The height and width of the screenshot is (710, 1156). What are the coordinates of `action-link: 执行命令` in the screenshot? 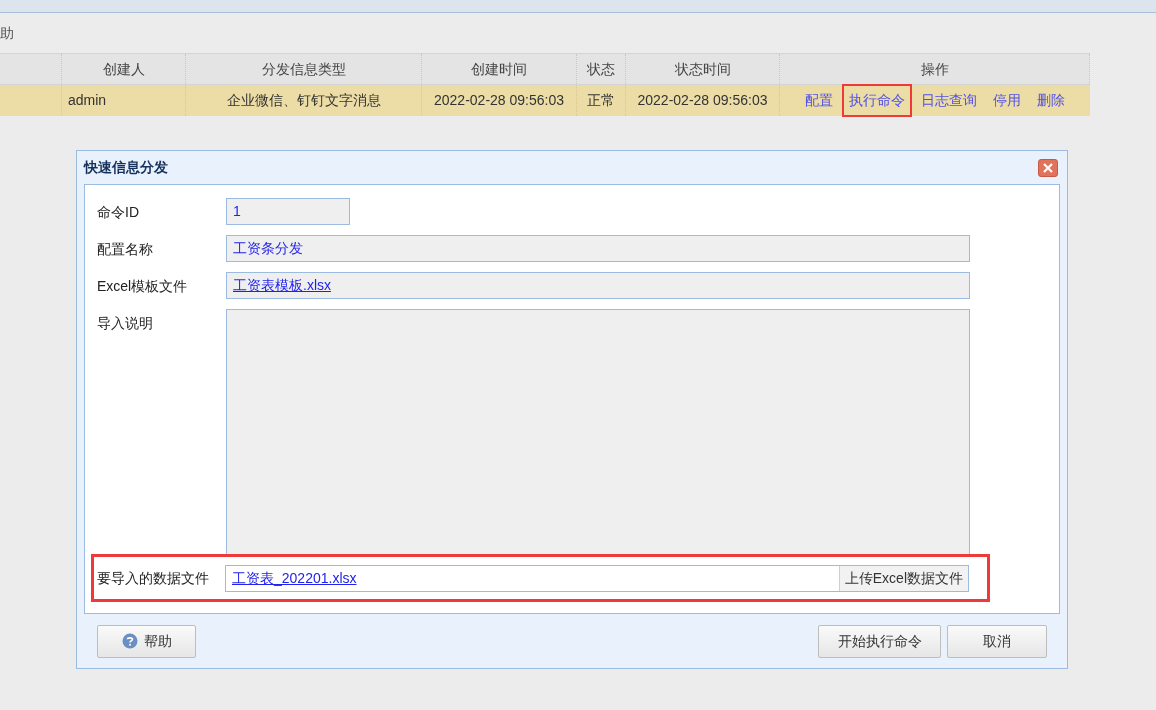 It's located at (877, 100).